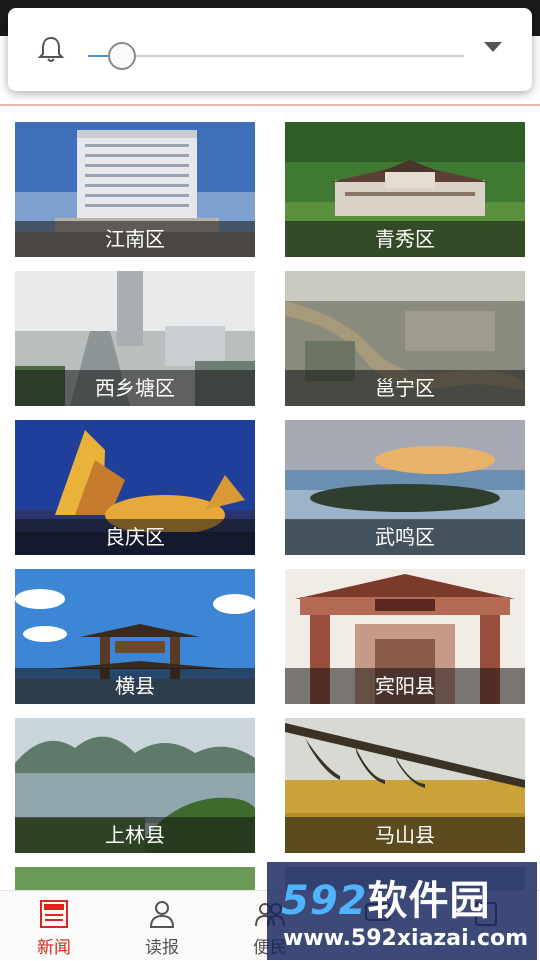 The image size is (540, 961). I want to click on district-tile: 上林县, so click(135, 785).